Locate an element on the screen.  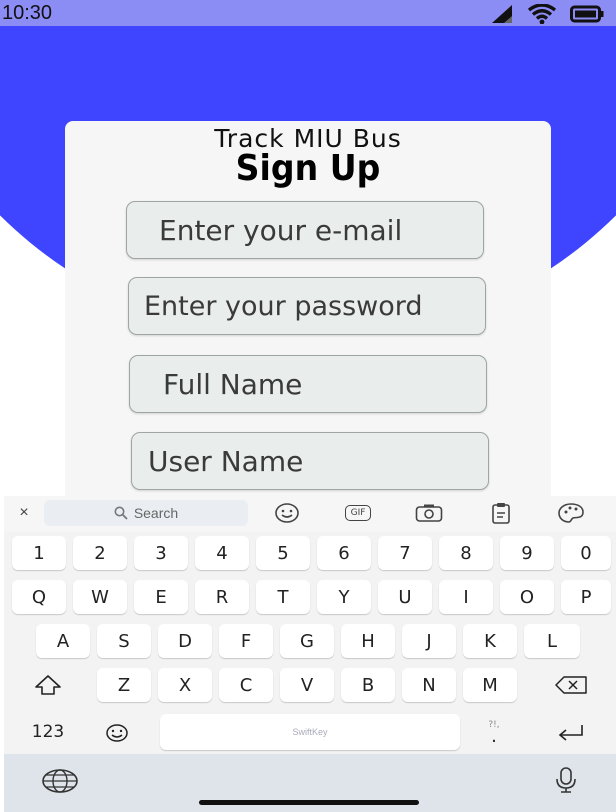
key-b: B is located at coordinates (368, 685).